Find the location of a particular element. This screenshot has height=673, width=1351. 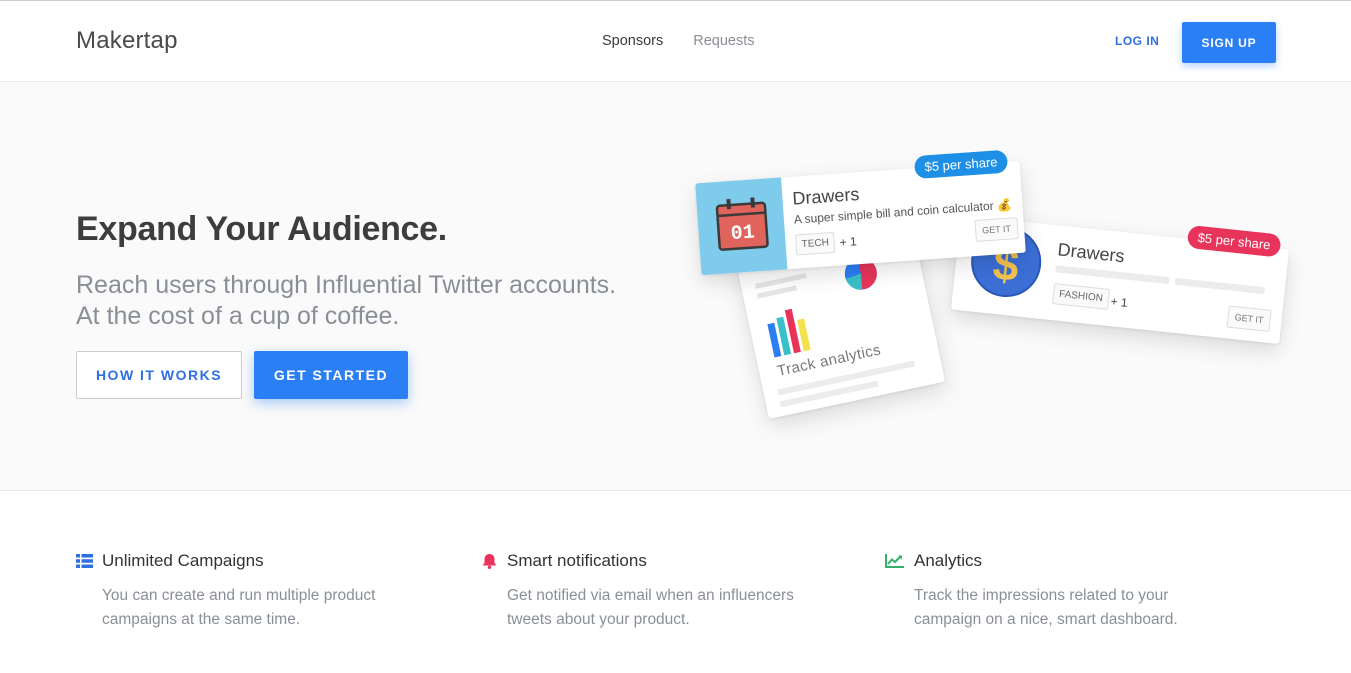

hero-title: Expand Your Audience. is located at coordinates (261, 229).